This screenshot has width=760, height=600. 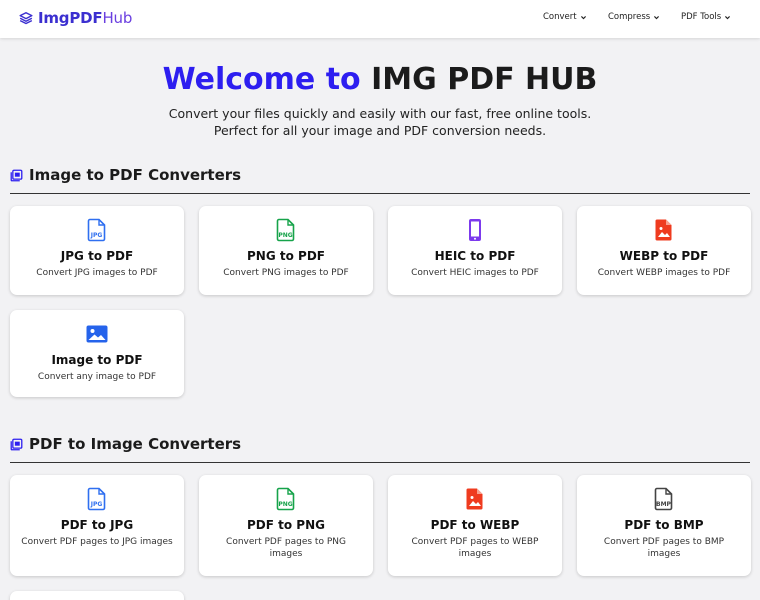 I want to click on card-description: Convert any image to PDF, so click(x=97, y=377).